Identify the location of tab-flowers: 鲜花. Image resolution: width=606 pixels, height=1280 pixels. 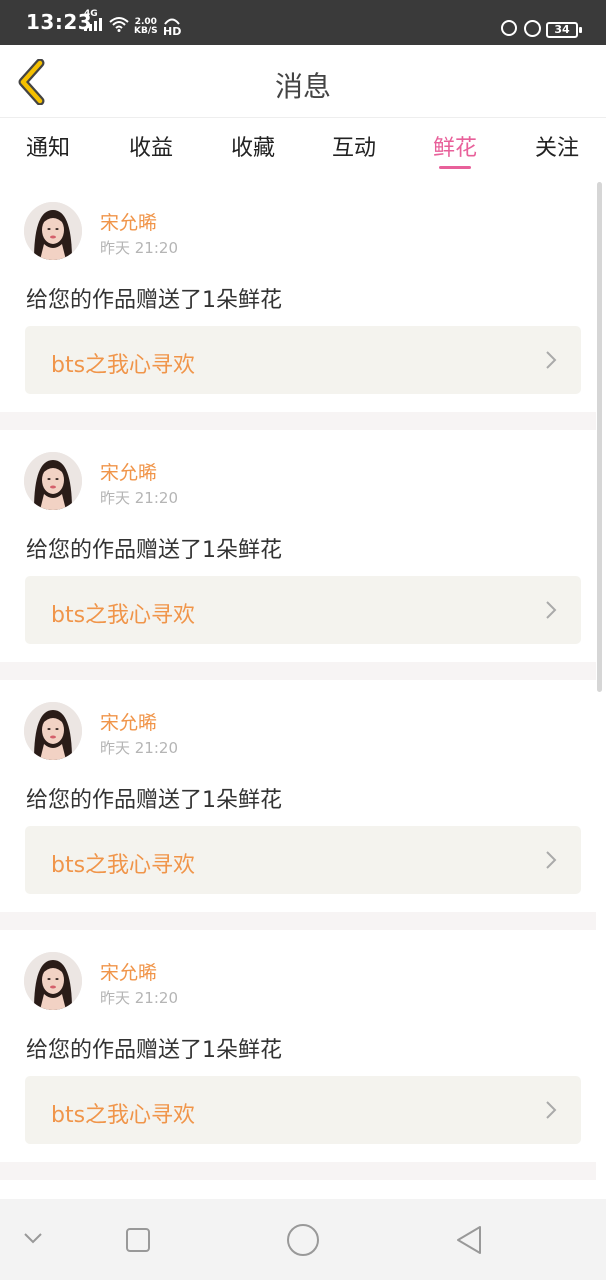
(455, 146).